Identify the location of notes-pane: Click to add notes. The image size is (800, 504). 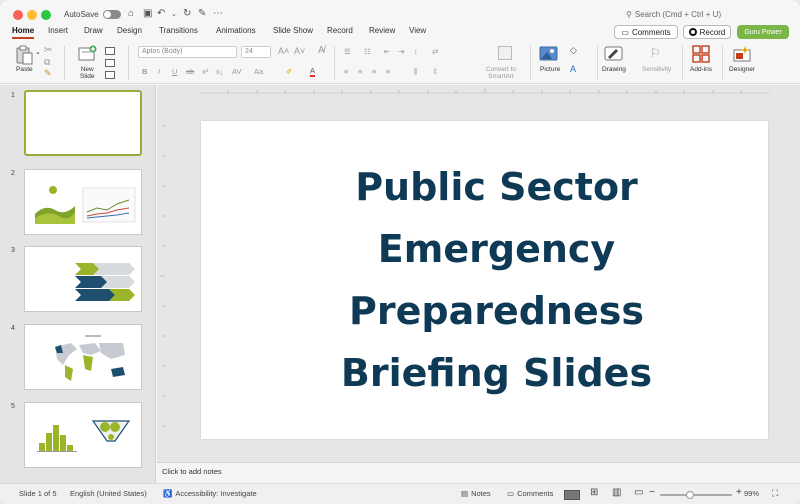
(478, 472).